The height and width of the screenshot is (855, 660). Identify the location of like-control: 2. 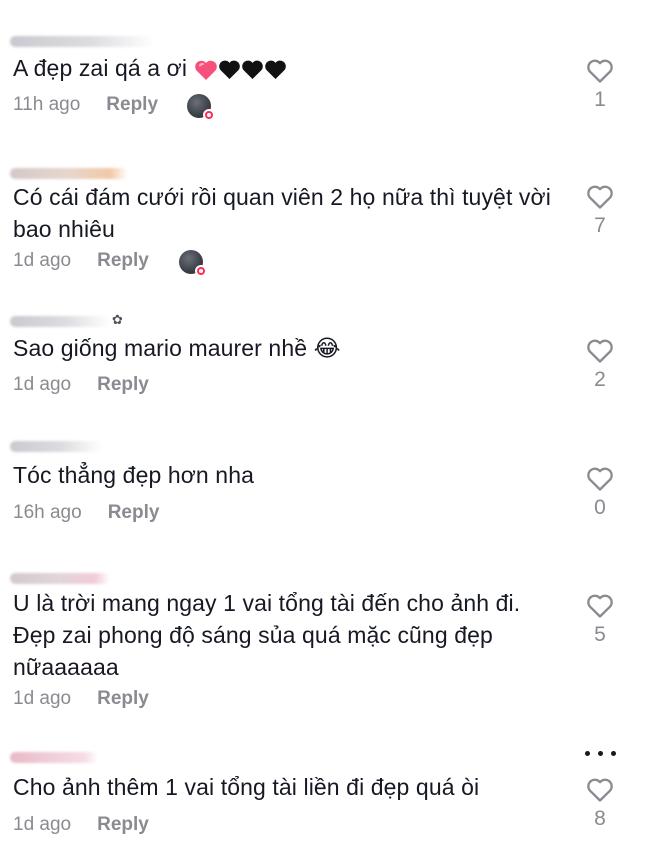
(600, 365).